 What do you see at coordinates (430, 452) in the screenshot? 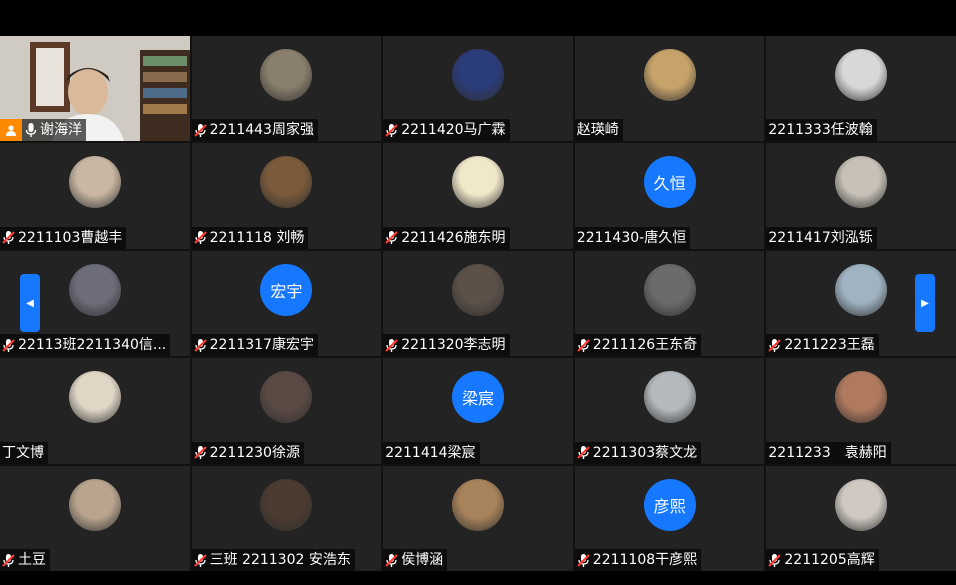
I see `participant-name: 2211414梁宸` at bounding box center [430, 452].